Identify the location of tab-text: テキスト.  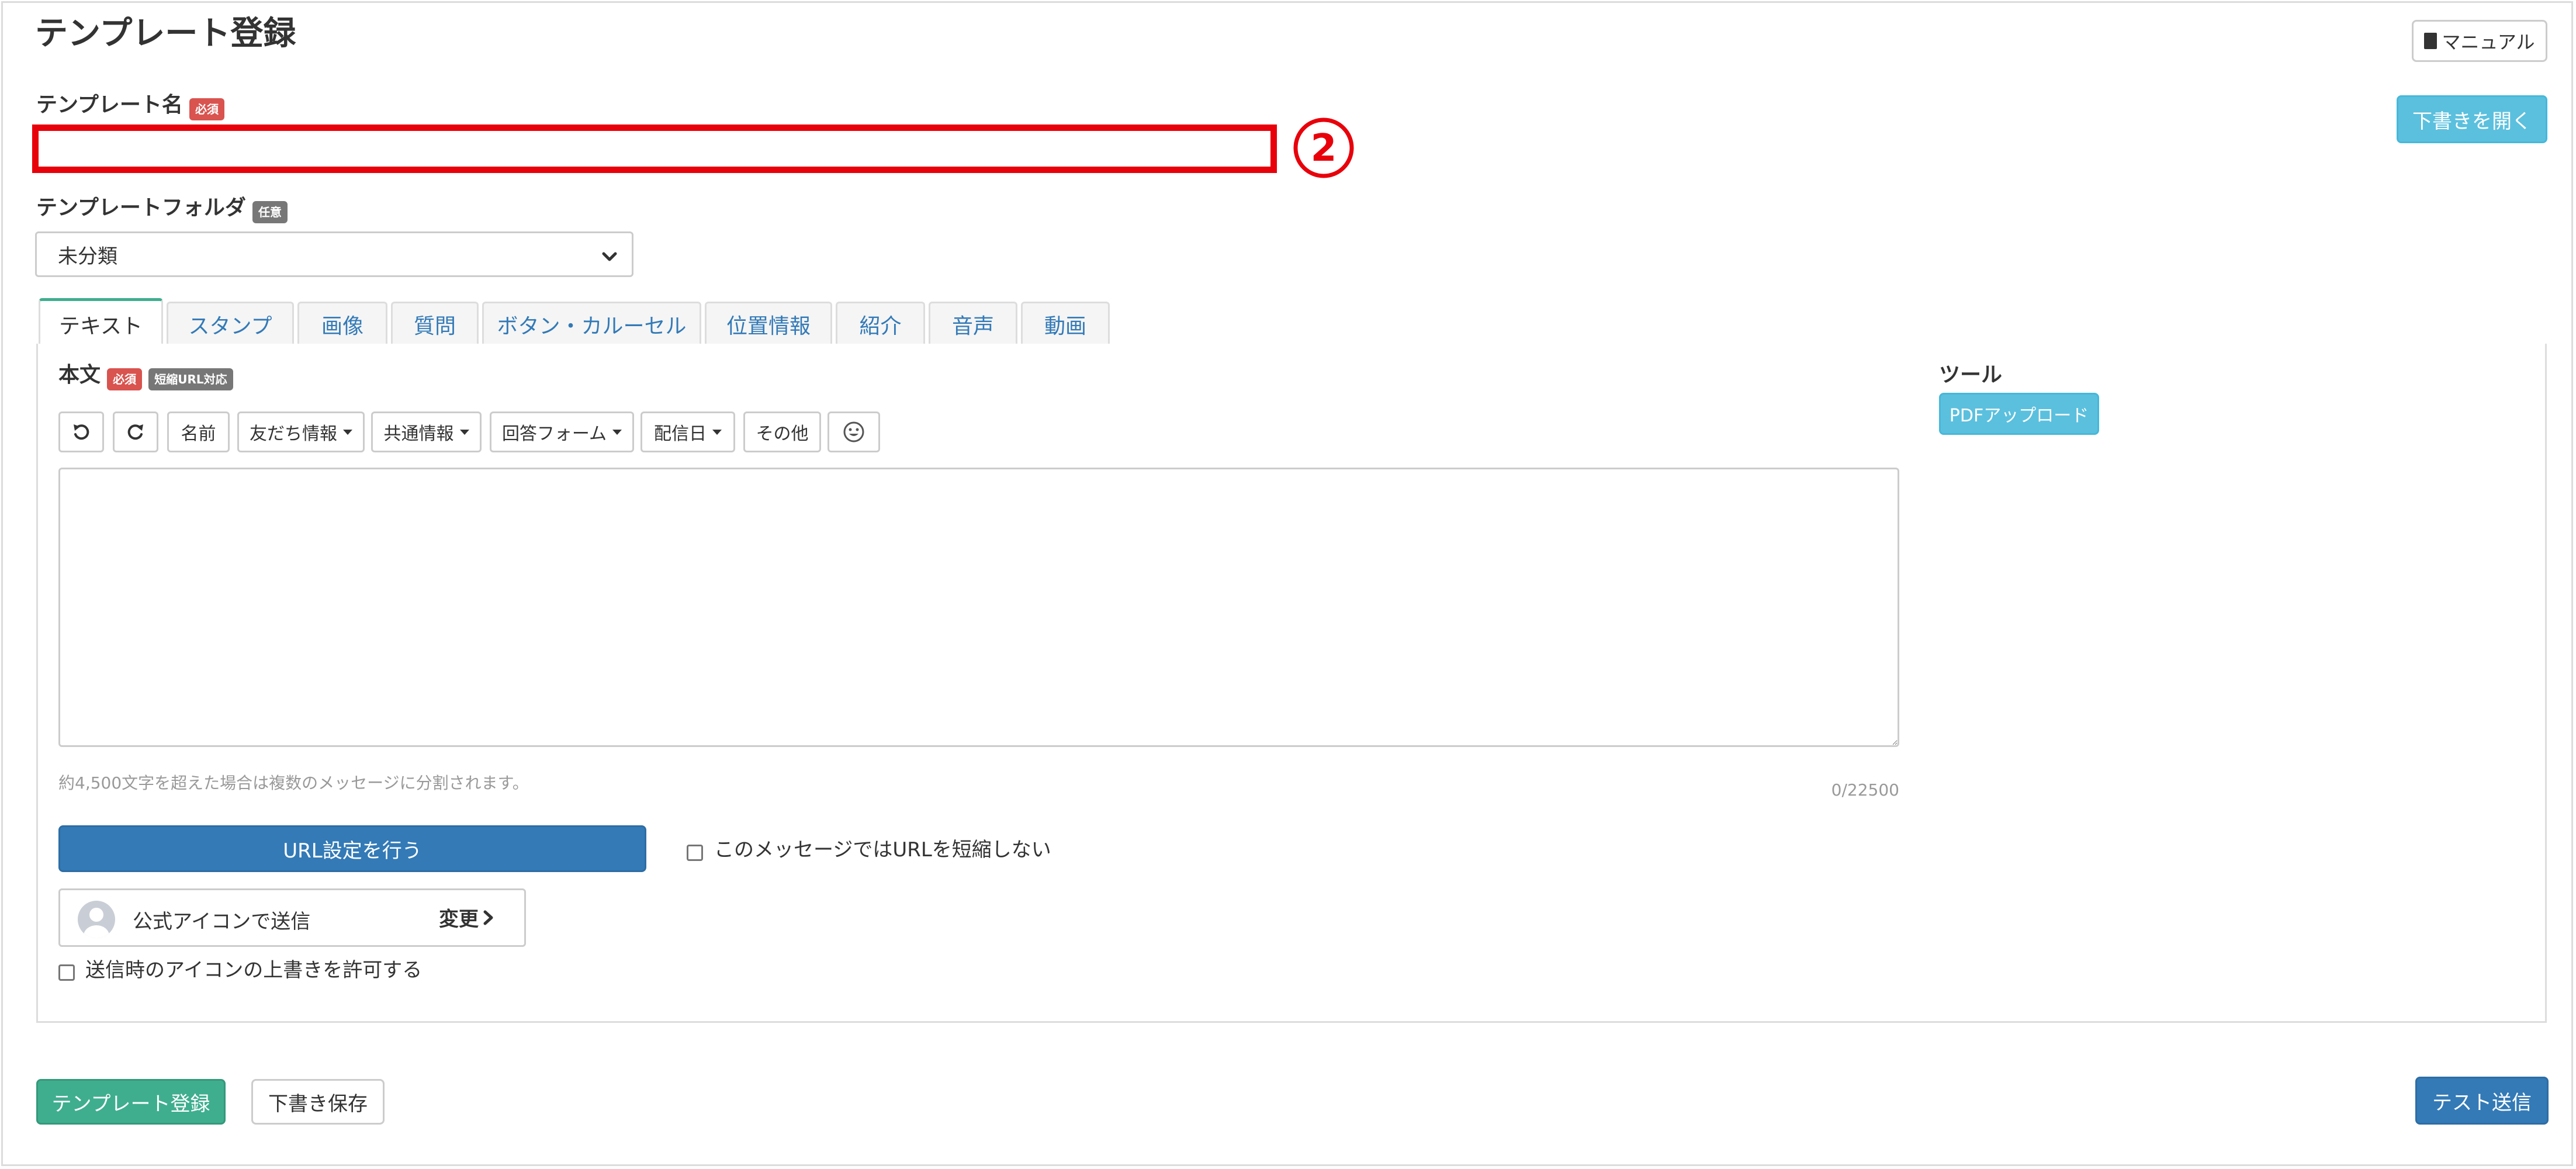
(101, 322).